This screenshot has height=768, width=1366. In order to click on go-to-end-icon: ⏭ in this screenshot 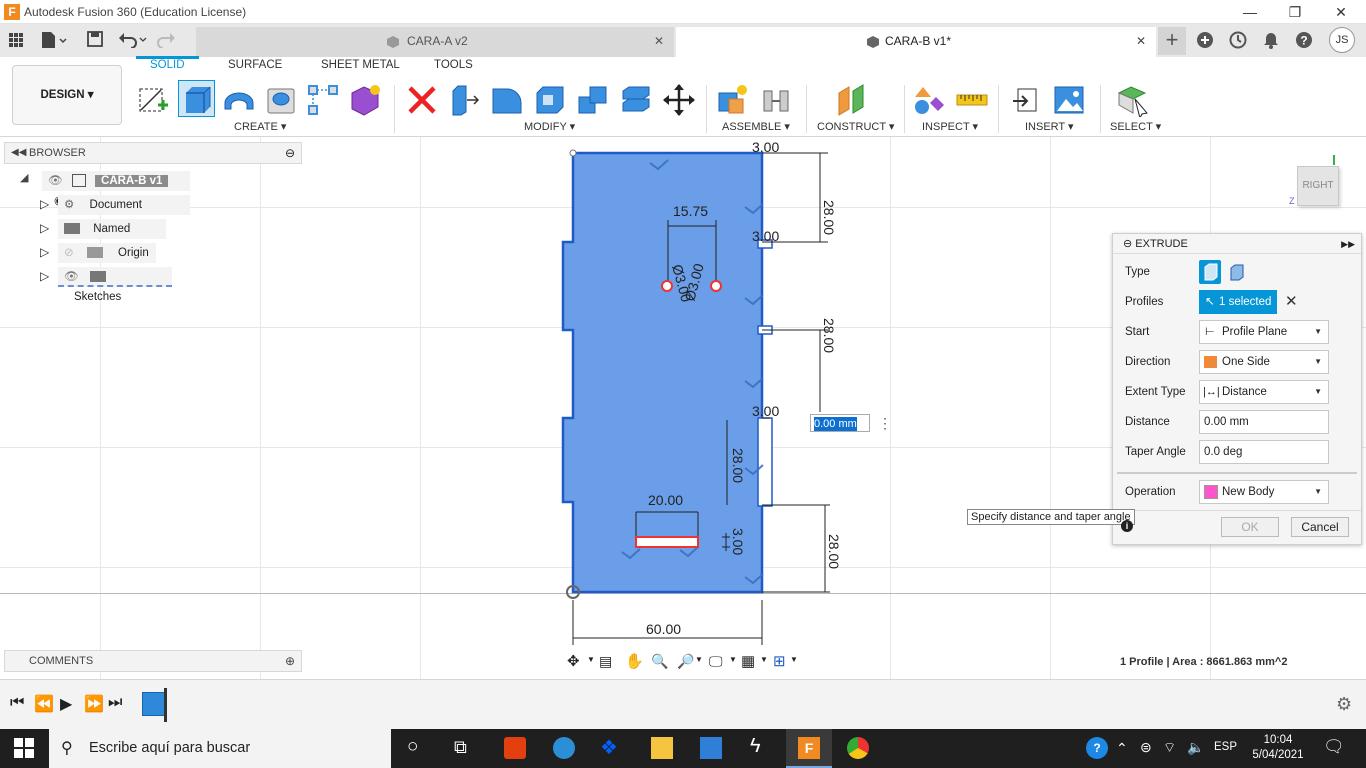, I will do `click(115, 703)`.